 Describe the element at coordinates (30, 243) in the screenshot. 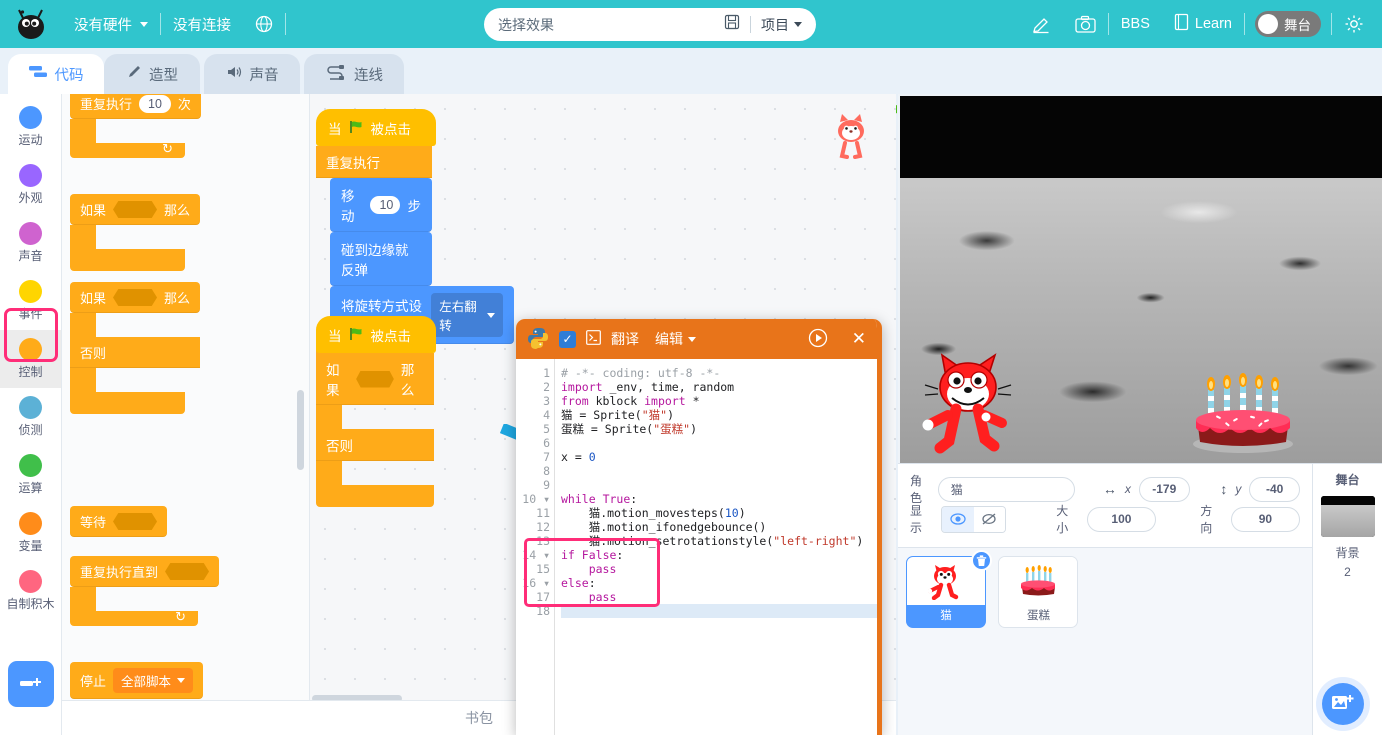

I see `category-sound: 声音` at that location.